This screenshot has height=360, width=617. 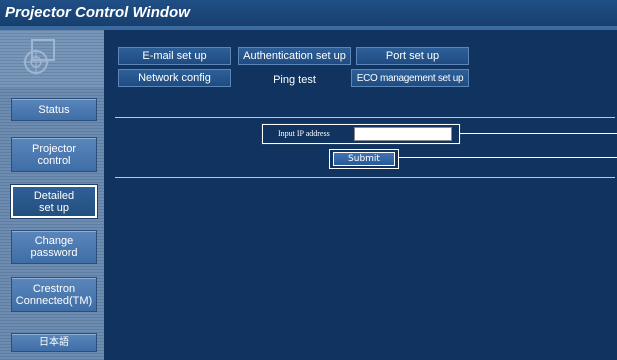 What do you see at coordinates (54, 201) in the screenshot?
I see `sidebar-item-detailed-set-up: Detailed set up` at bounding box center [54, 201].